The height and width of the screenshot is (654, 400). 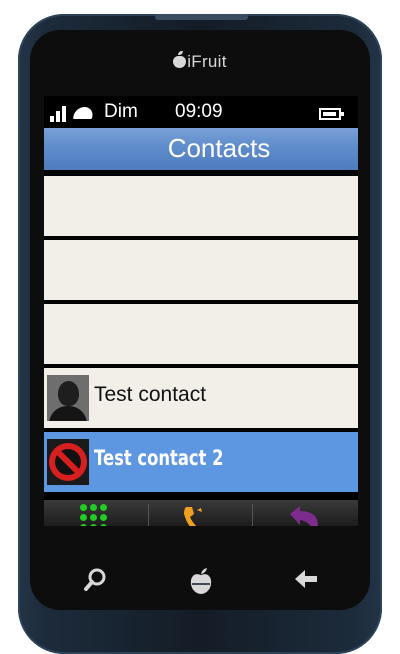 I want to click on action-bar, so click(x=201, y=513).